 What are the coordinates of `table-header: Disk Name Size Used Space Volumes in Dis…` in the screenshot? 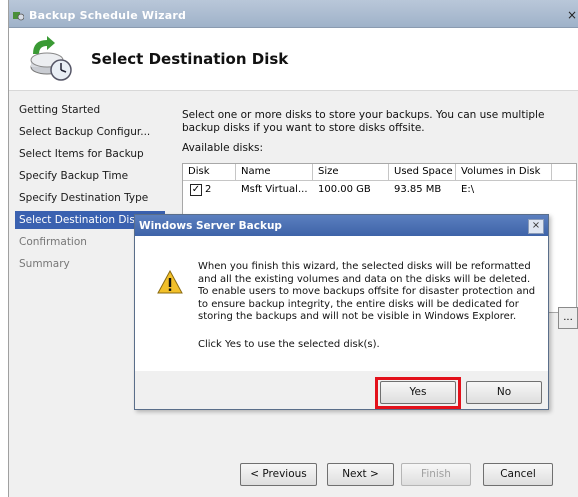 It's located at (379, 172).